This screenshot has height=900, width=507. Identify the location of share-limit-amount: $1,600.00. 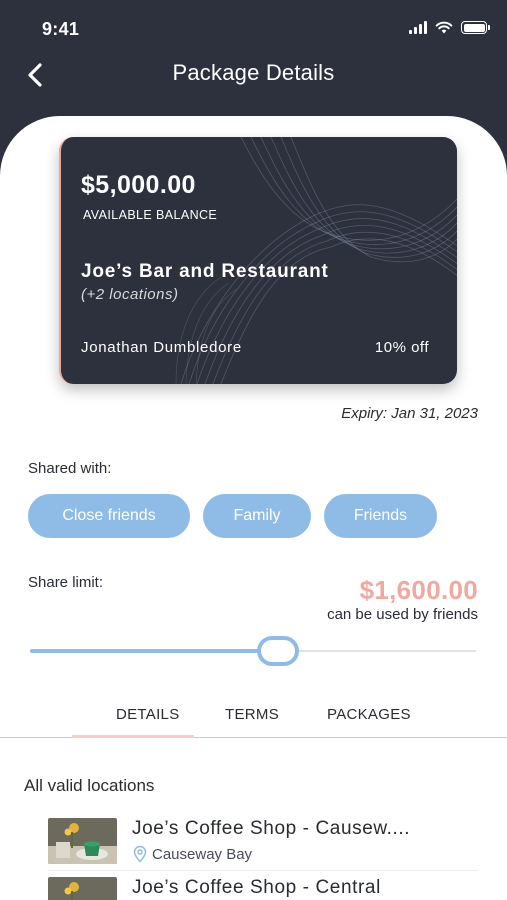
(418, 590).